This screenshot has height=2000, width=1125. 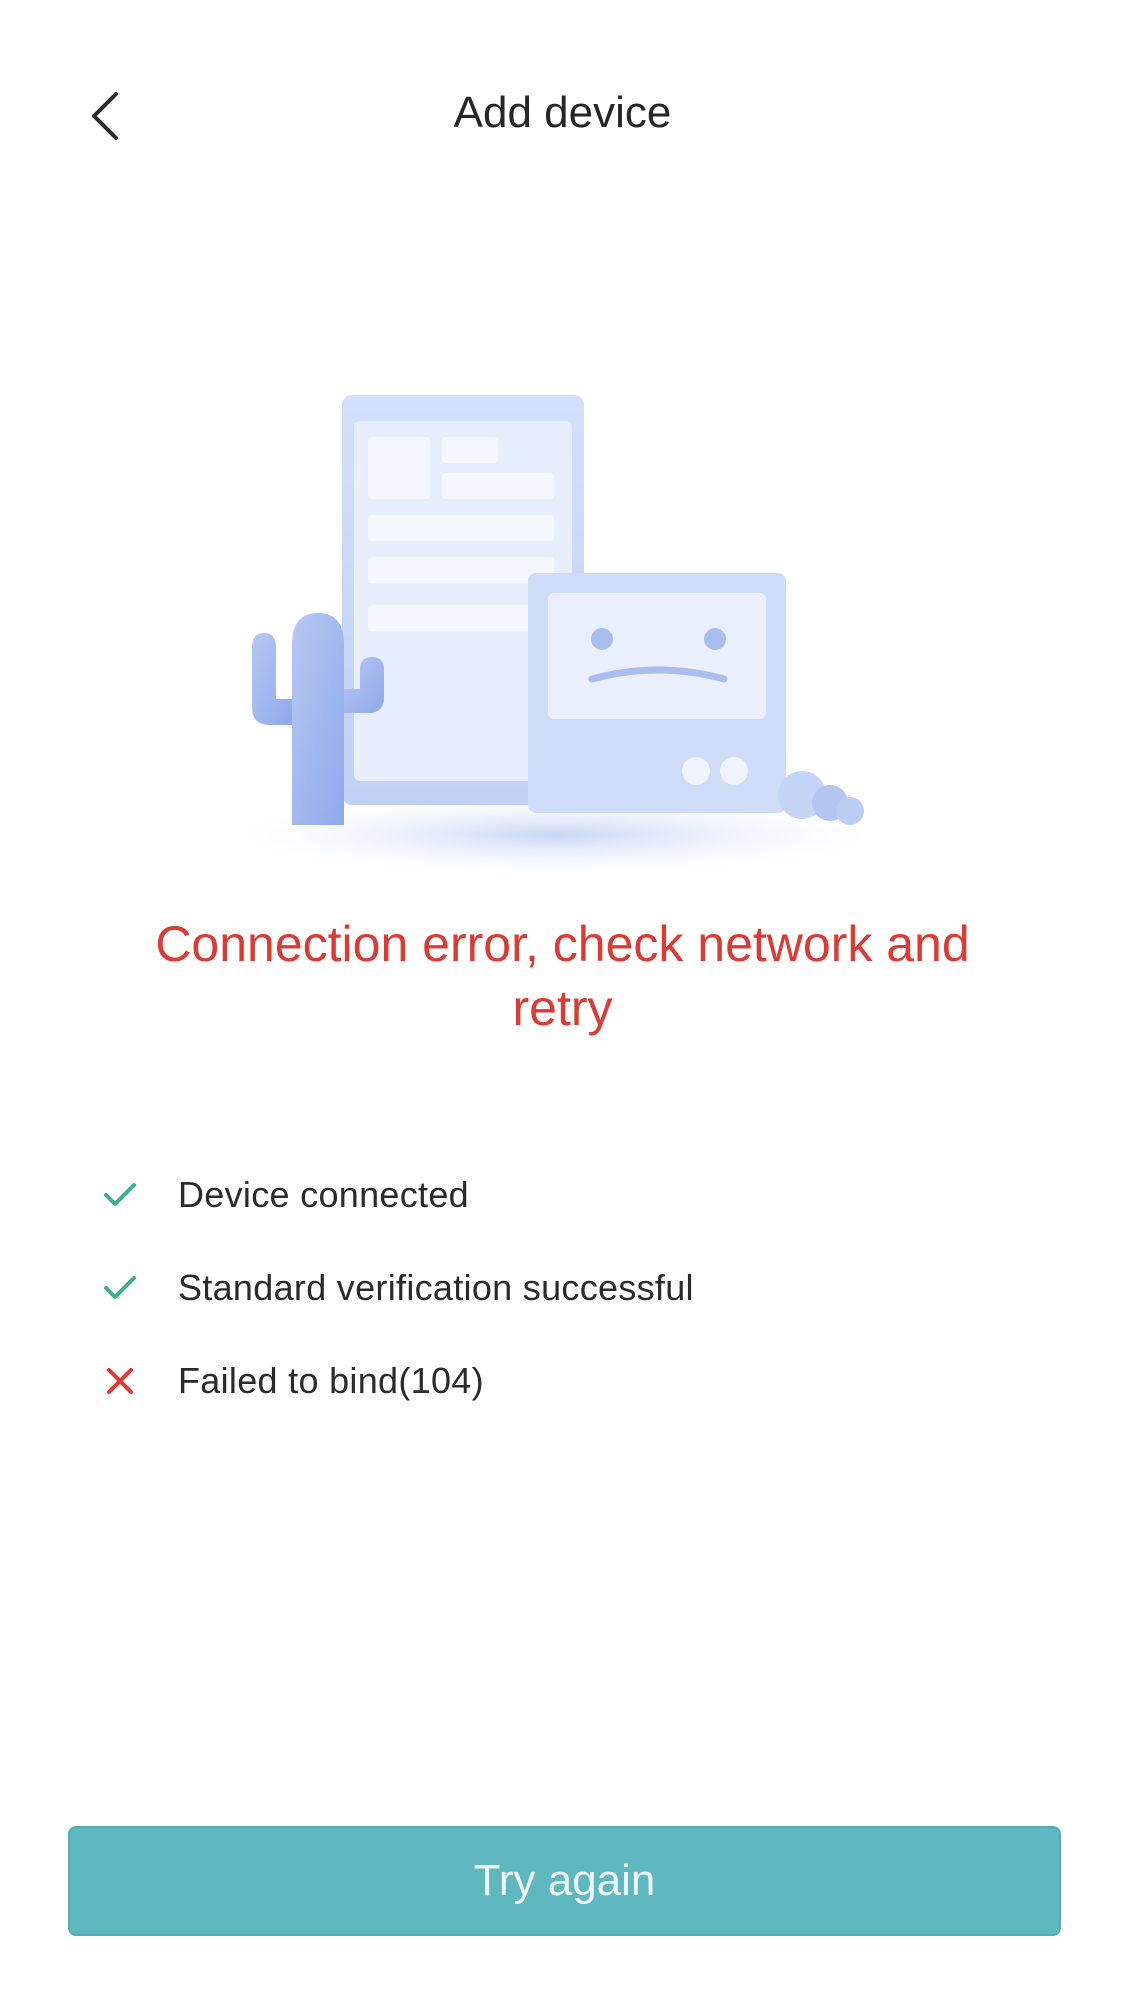 What do you see at coordinates (550, 1194) in the screenshot?
I see `list-item: Device connected` at bounding box center [550, 1194].